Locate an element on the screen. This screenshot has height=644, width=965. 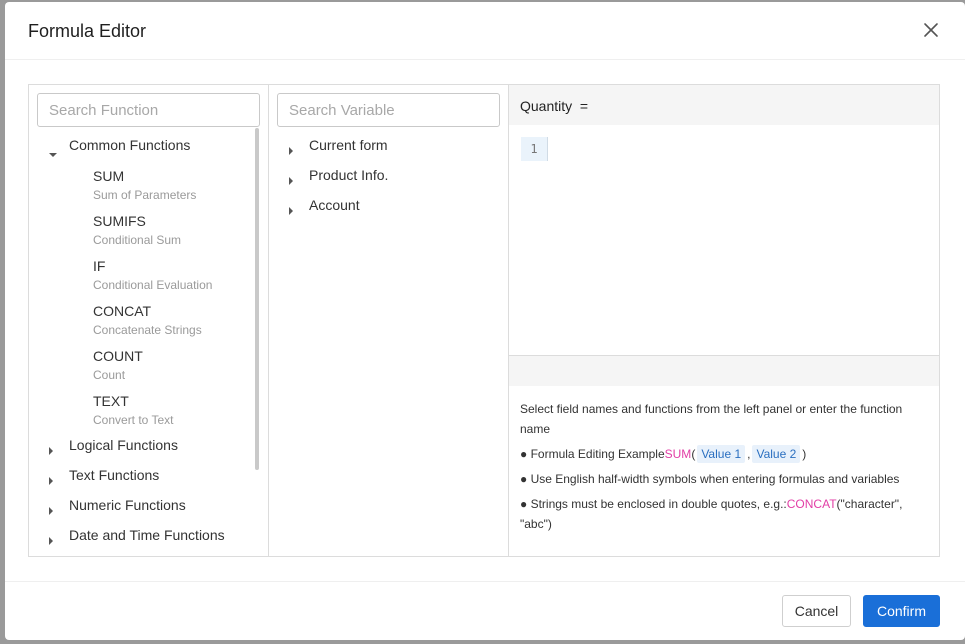
tip-strings-function: CONCAT is located at coordinates (811, 504).